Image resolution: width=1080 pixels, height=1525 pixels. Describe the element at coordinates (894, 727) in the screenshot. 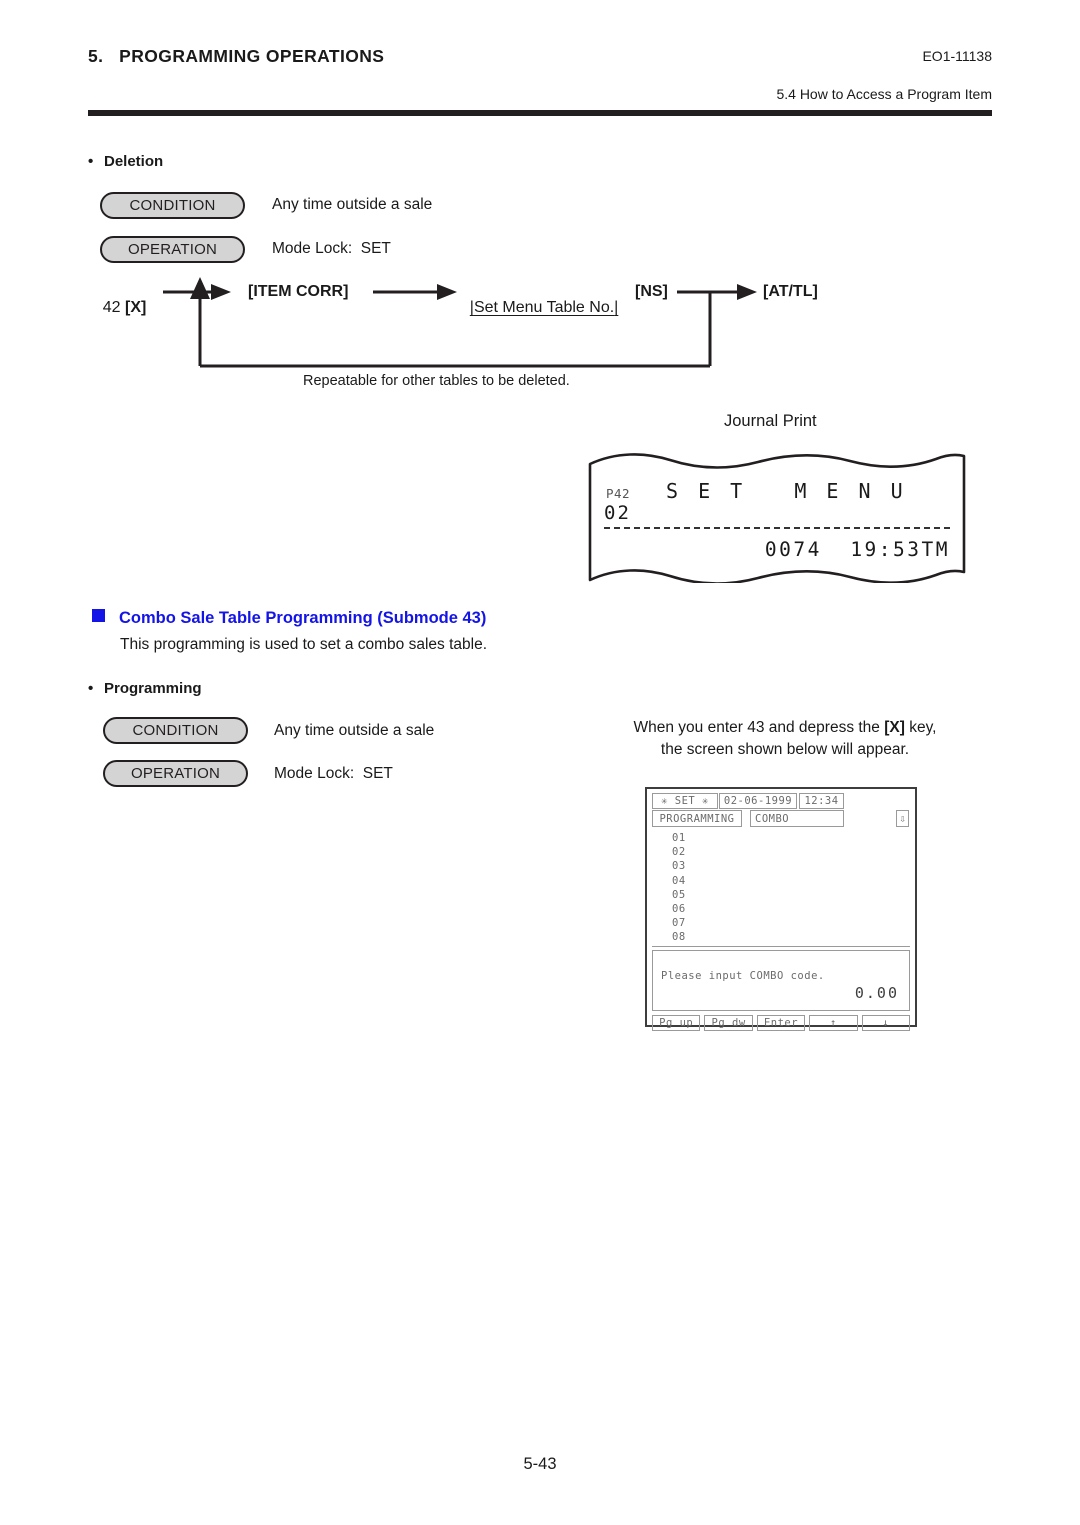

I see `note-x-key: [X]` at that location.